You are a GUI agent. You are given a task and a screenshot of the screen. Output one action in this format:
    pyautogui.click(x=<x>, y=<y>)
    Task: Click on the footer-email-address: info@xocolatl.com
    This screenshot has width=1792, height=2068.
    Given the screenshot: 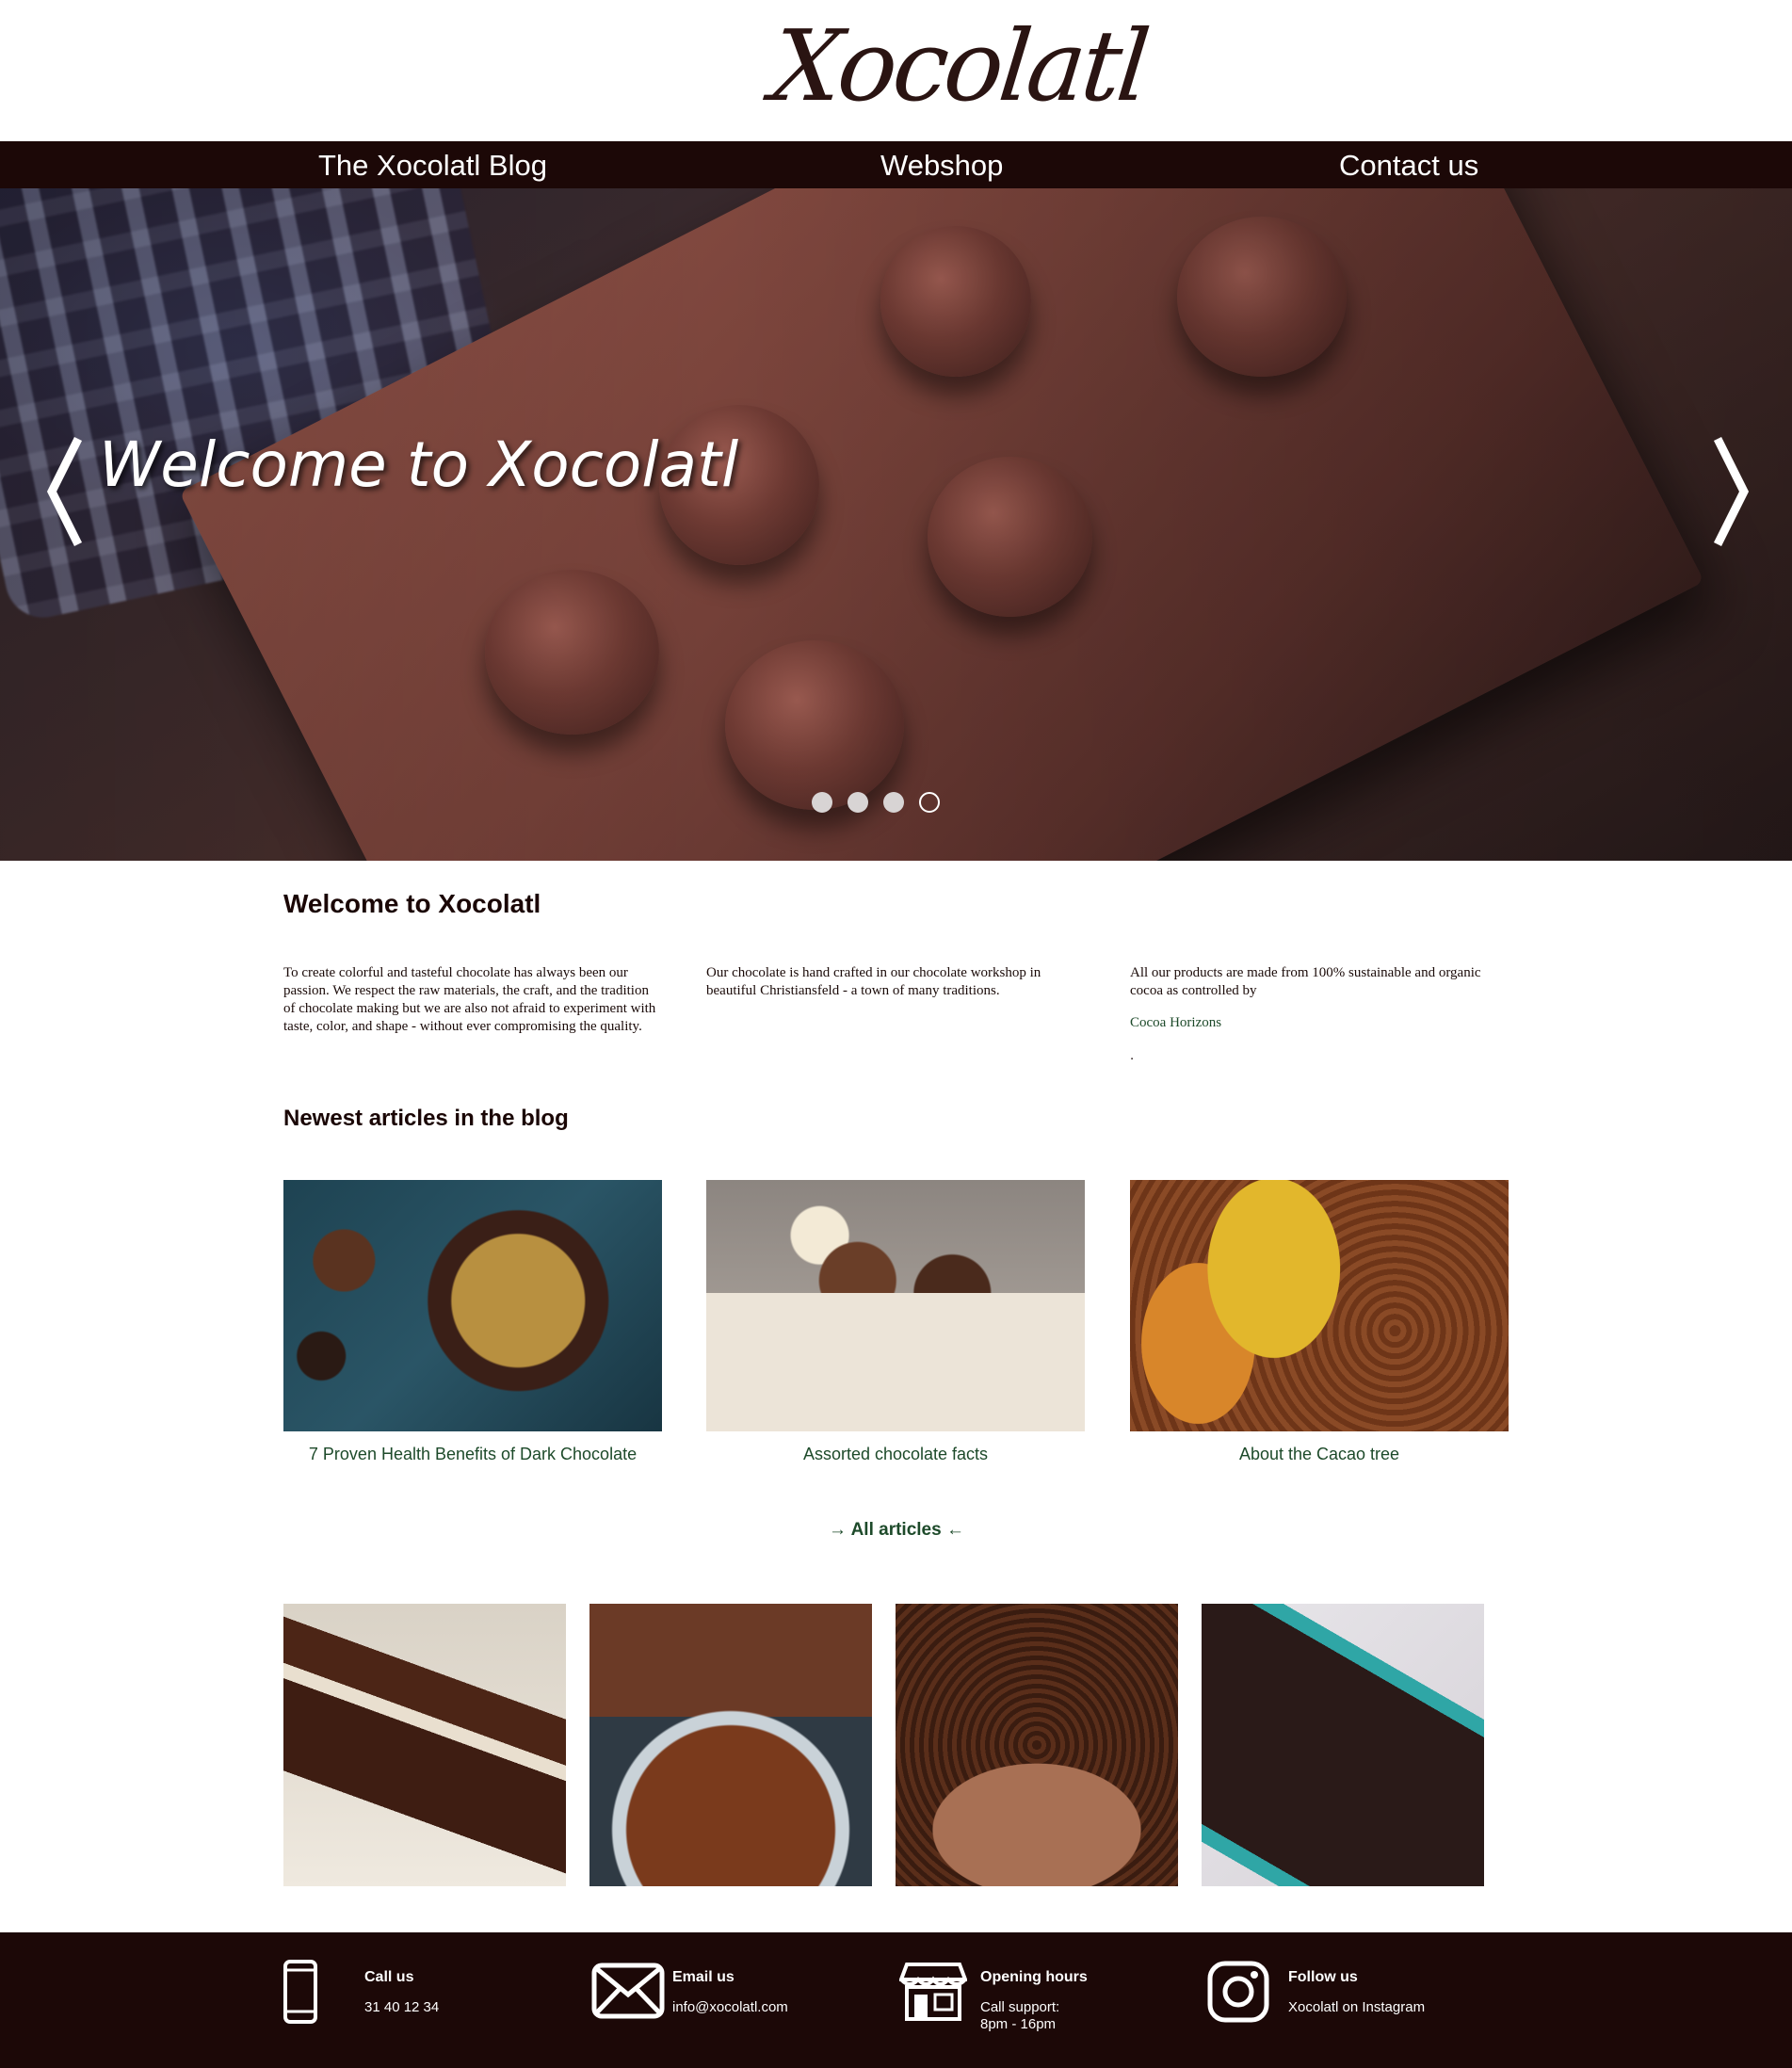 What is the action you would take?
    pyautogui.click(x=730, y=2007)
    